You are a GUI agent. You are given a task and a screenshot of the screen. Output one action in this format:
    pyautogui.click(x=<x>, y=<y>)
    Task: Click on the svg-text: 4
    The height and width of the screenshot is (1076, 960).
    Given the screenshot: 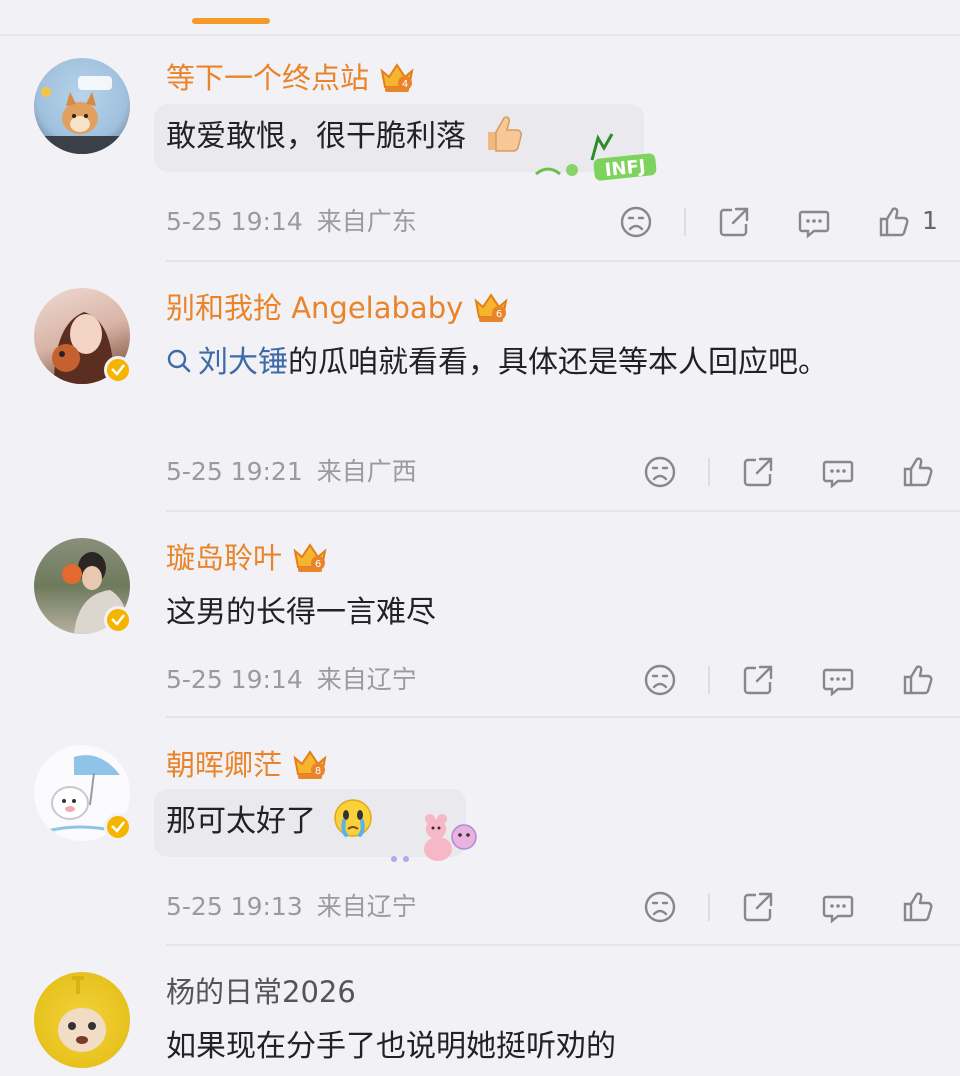 What is the action you would take?
    pyautogui.click(x=405, y=84)
    